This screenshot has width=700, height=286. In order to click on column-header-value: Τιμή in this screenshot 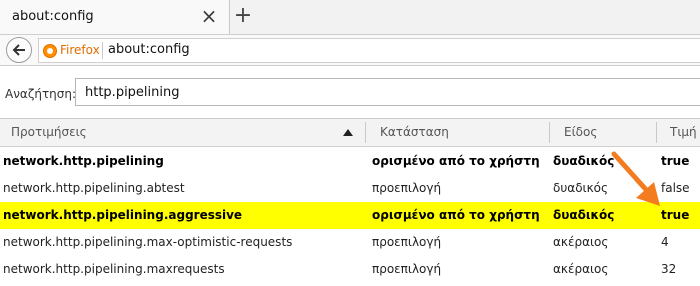, I will do `click(683, 132)`.